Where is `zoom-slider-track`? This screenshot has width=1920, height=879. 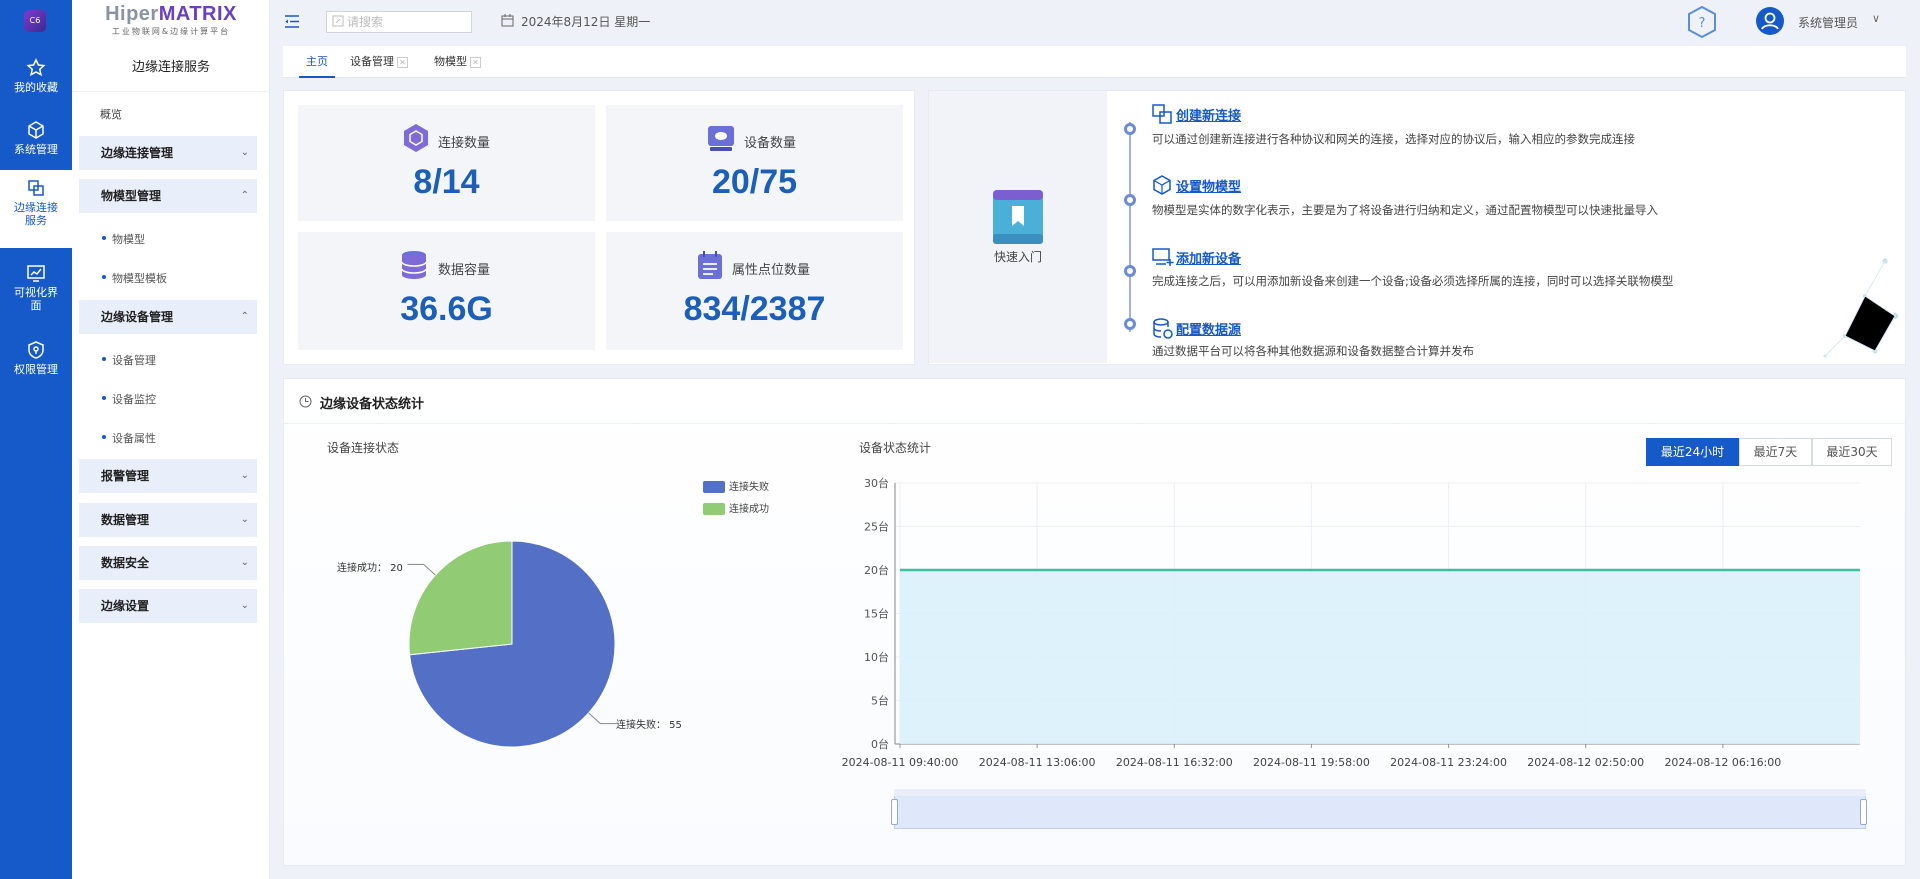 zoom-slider-track is located at coordinates (1380, 792).